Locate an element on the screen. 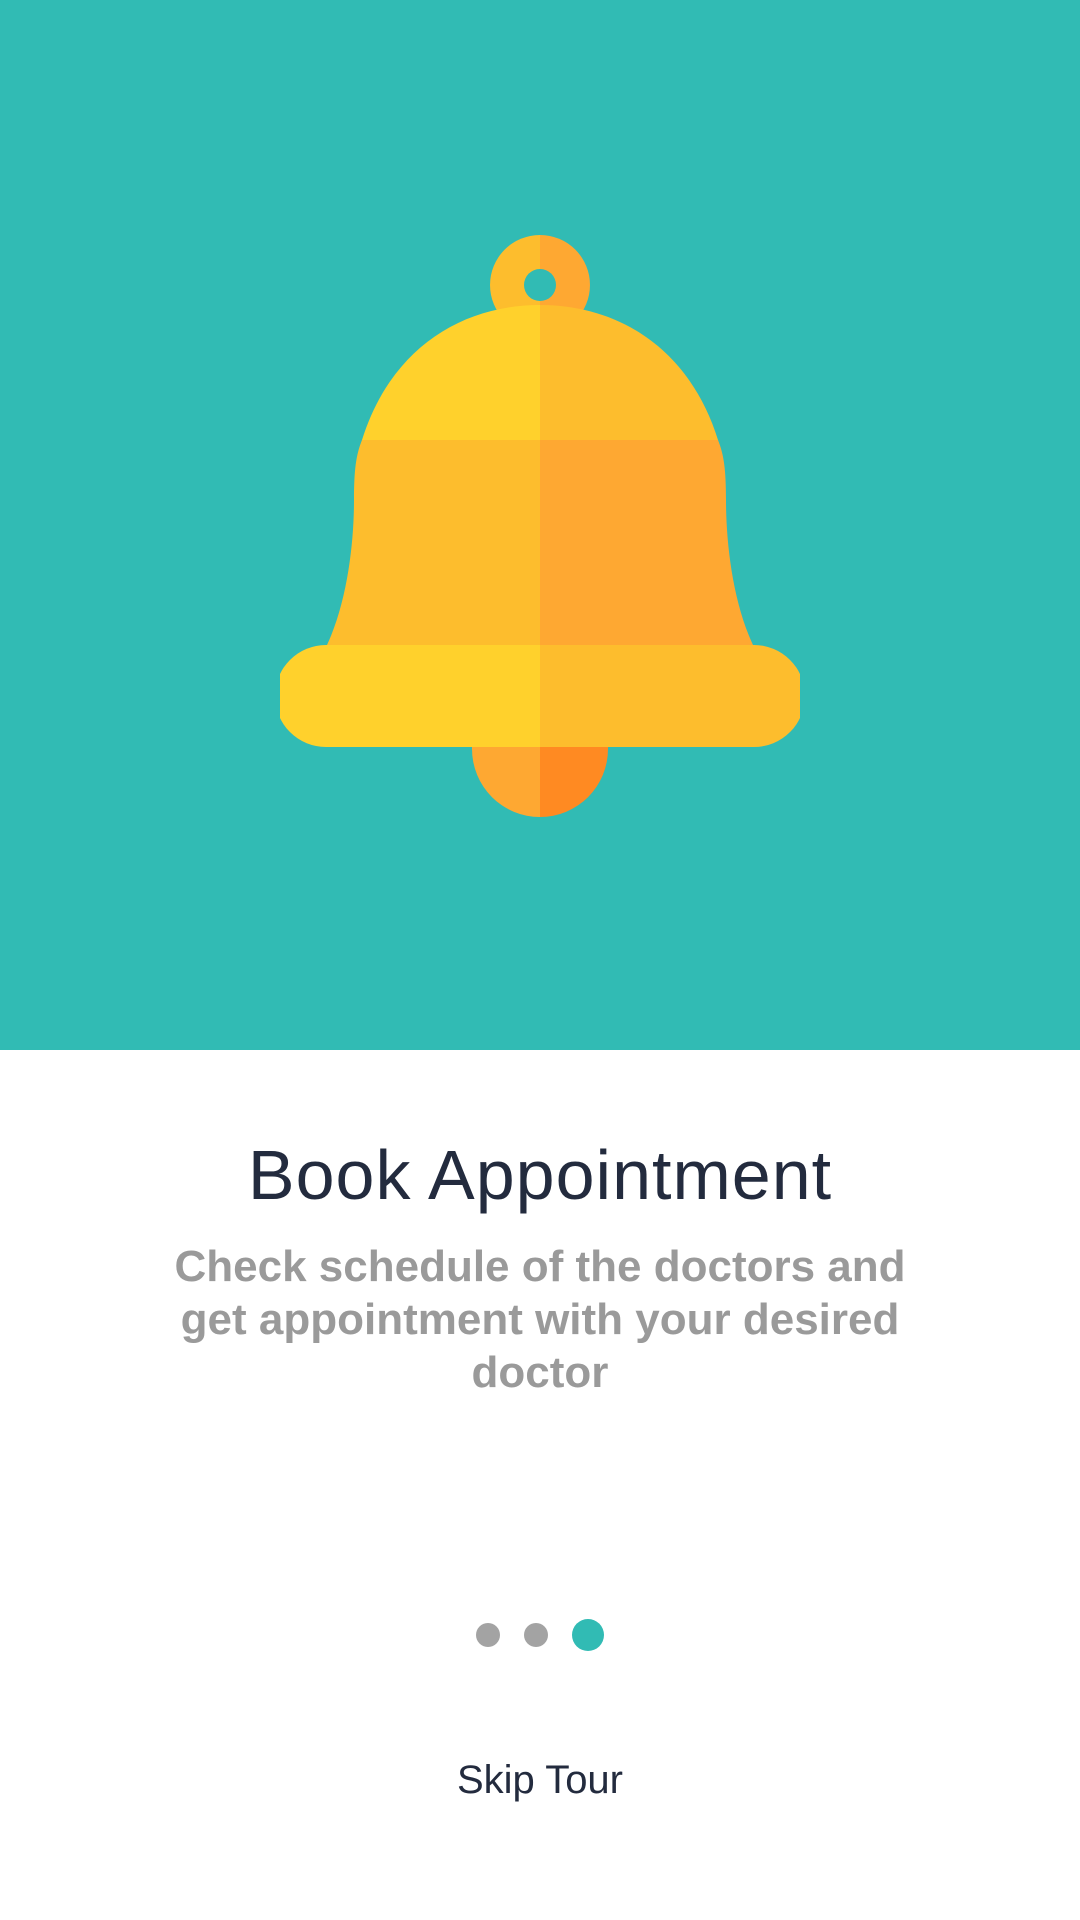 The width and height of the screenshot is (1080, 1920). pagination-dot-3-active is located at coordinates (588, 1635).